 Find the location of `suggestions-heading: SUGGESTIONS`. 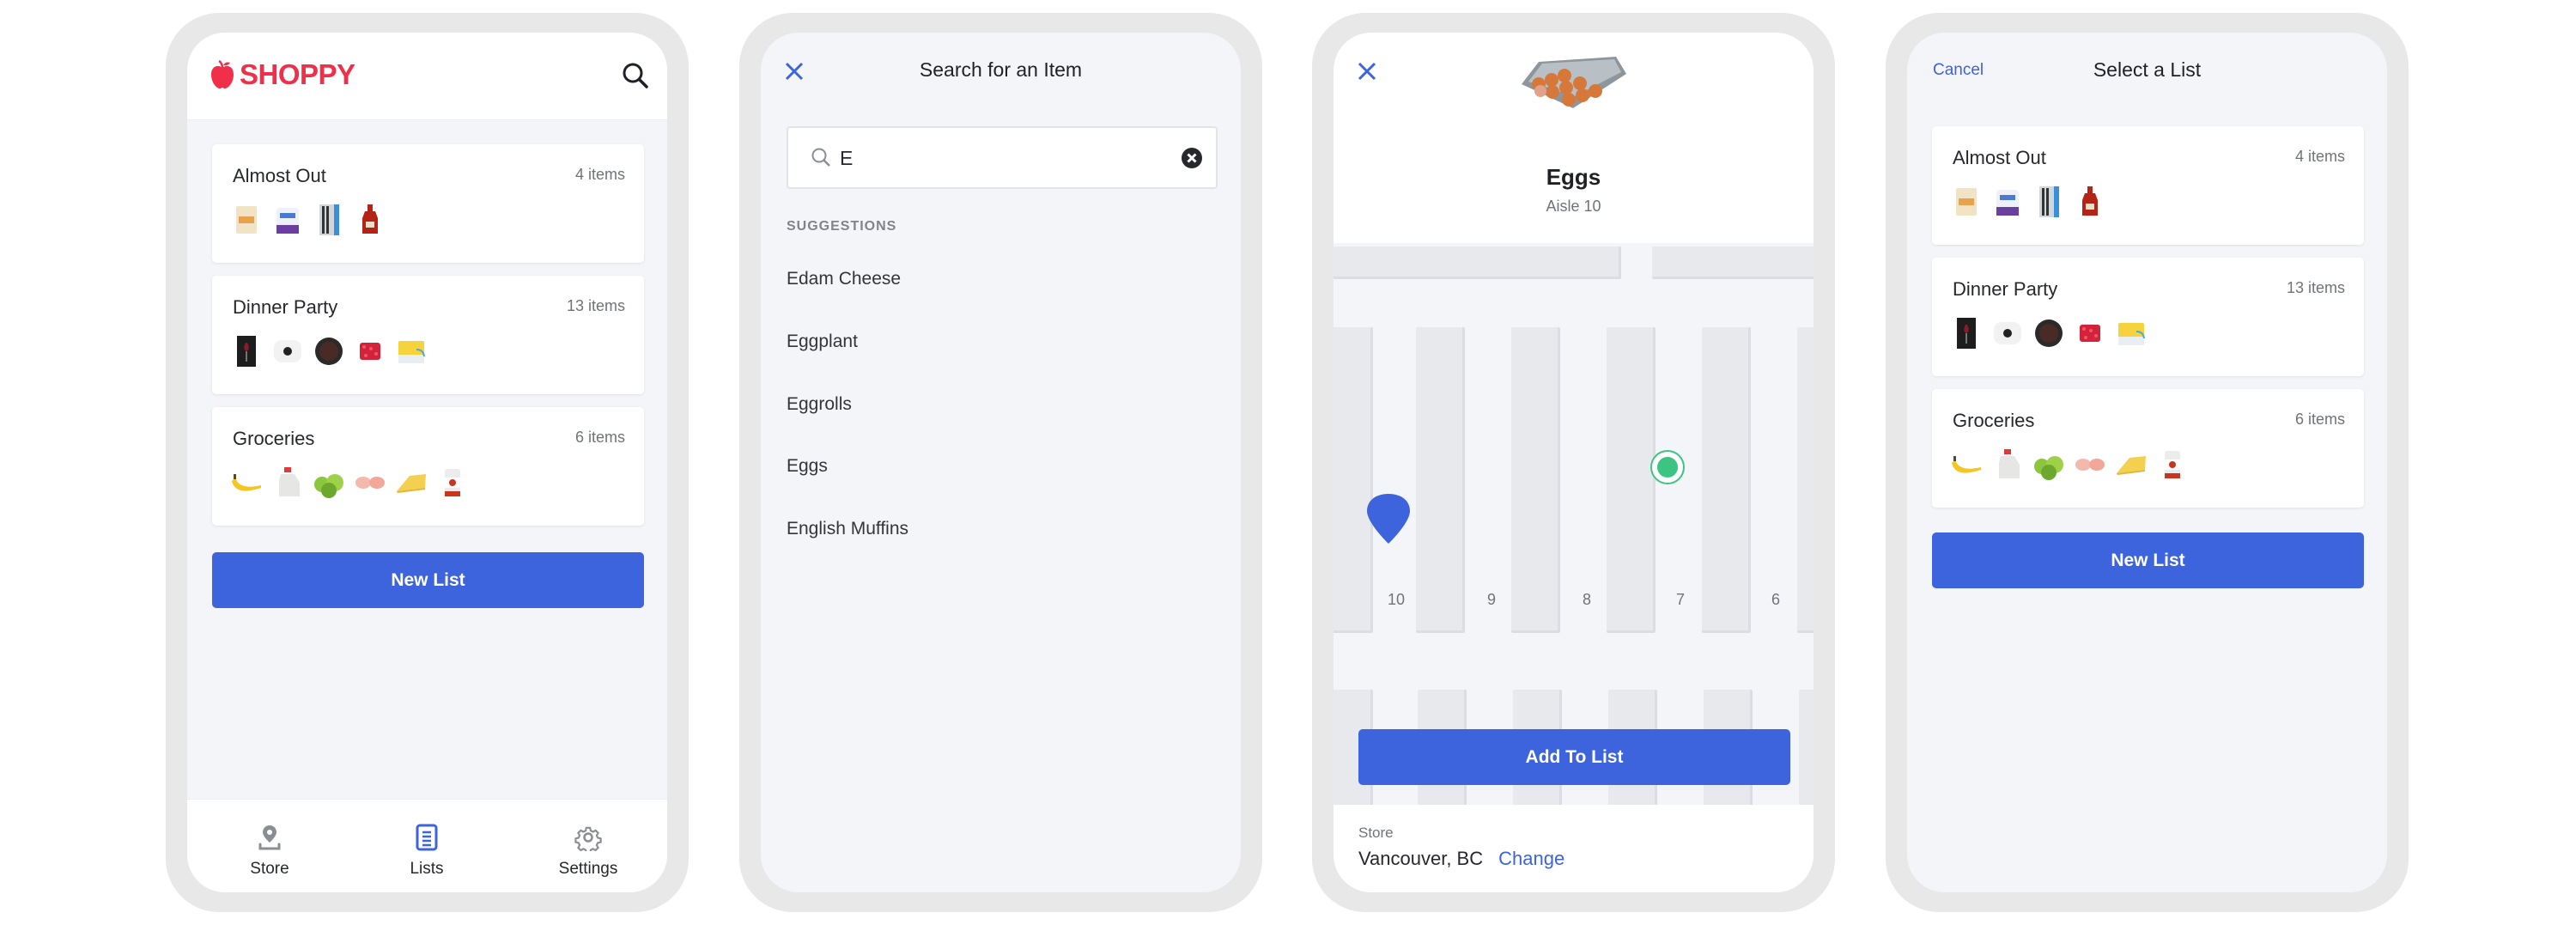

suggestions-heading: SUGGESTIONS is located at coordinates (842, 226).